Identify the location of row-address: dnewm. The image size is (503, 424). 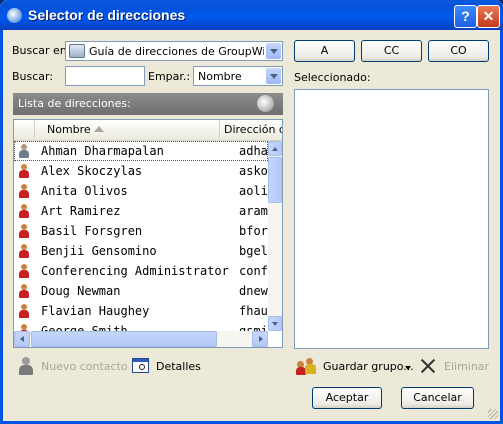
(253, 291).